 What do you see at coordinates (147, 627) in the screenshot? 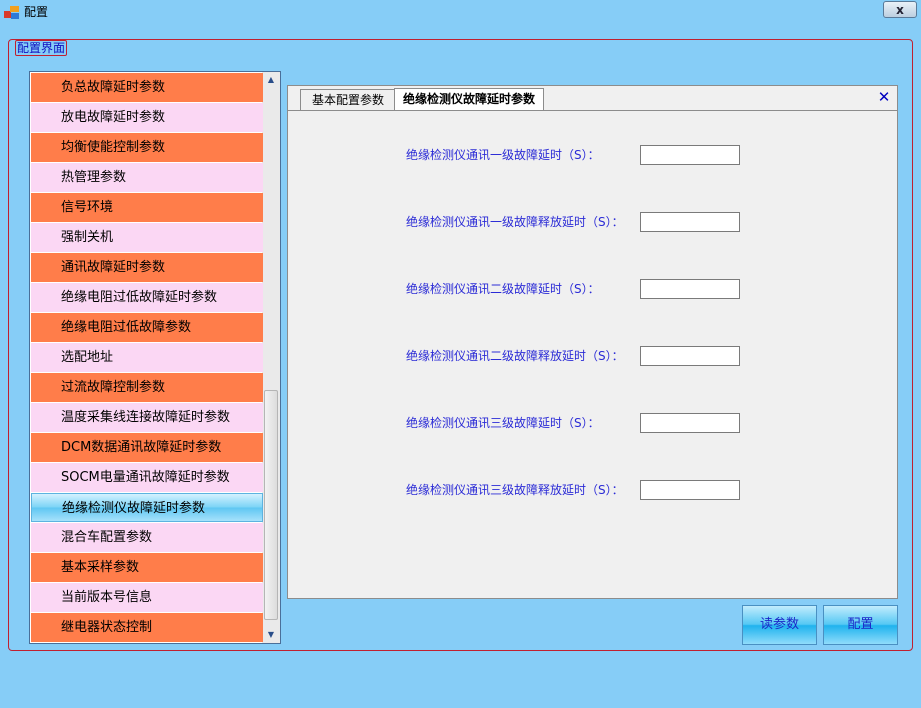
I see `list-item: 继电器状态控制` at bounding box center [147, 627].